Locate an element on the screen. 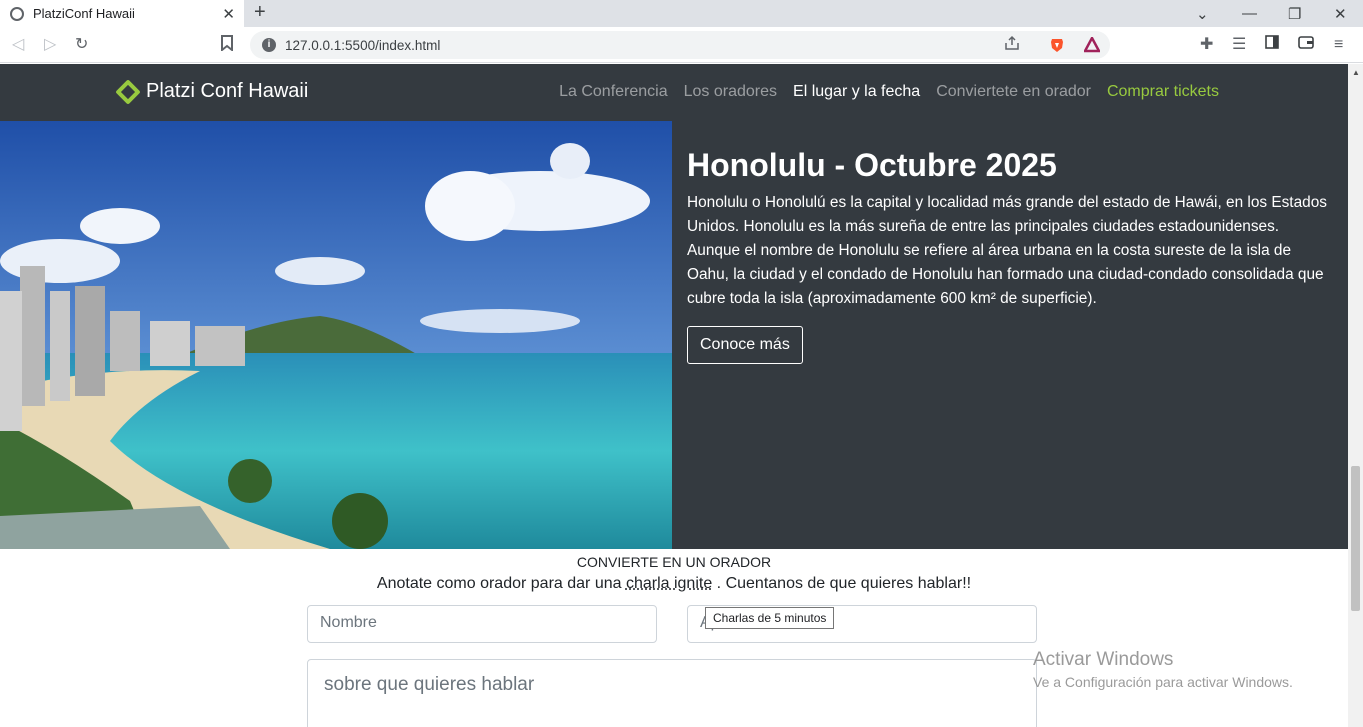  lead-text-end: . Cuentanos de que quieres hablar!! is located at coordinates (842, 583).